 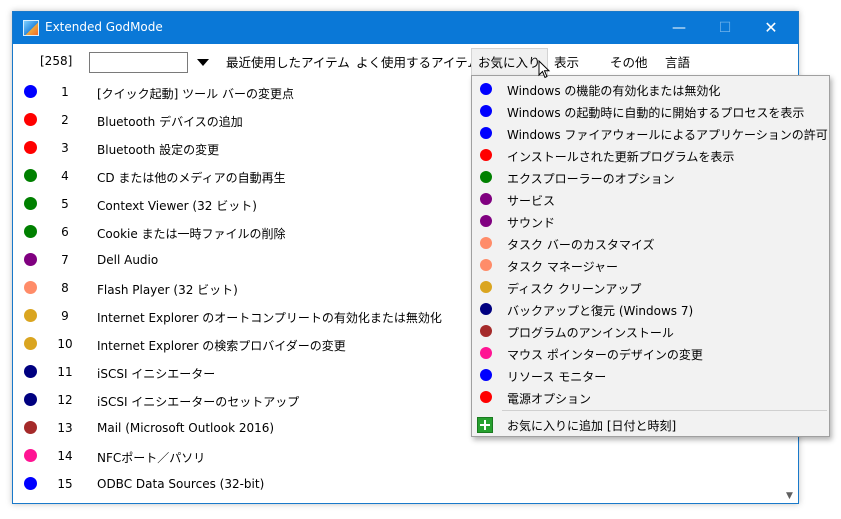 What do you see at coordinates (177, 206) in the screenshot?
I see `item-label: Context Viewer (32 ビット)` at bounding box center [177, 206].